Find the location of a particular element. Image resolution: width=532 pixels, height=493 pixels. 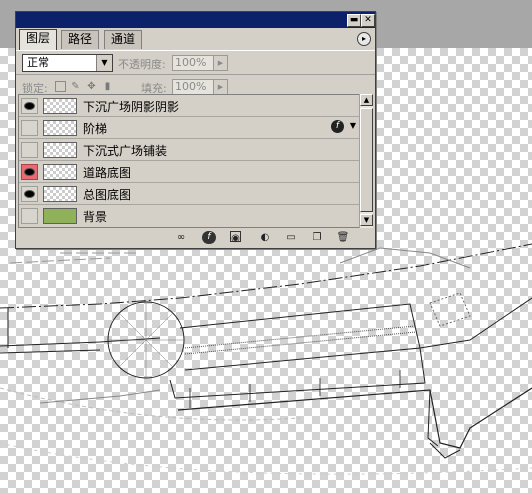

close-icon: ✕ is located at coordinates (368, 20).